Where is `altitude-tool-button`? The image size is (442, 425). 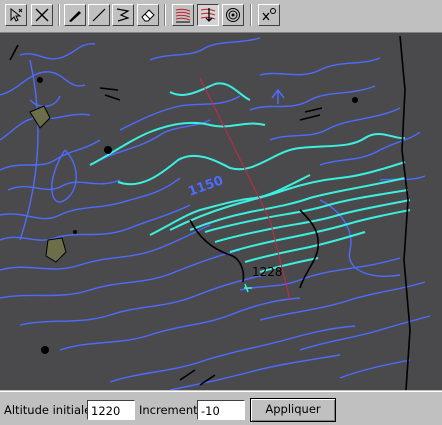
altitude-tool-button is located at coordinates (208, 15).